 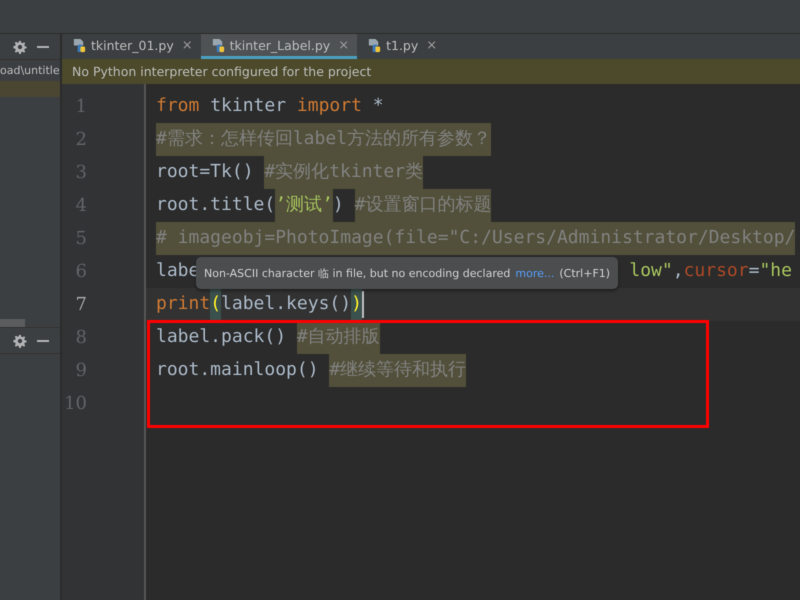 I want to click on comment: #实例化tkinter类, so click(x=344, y=172).